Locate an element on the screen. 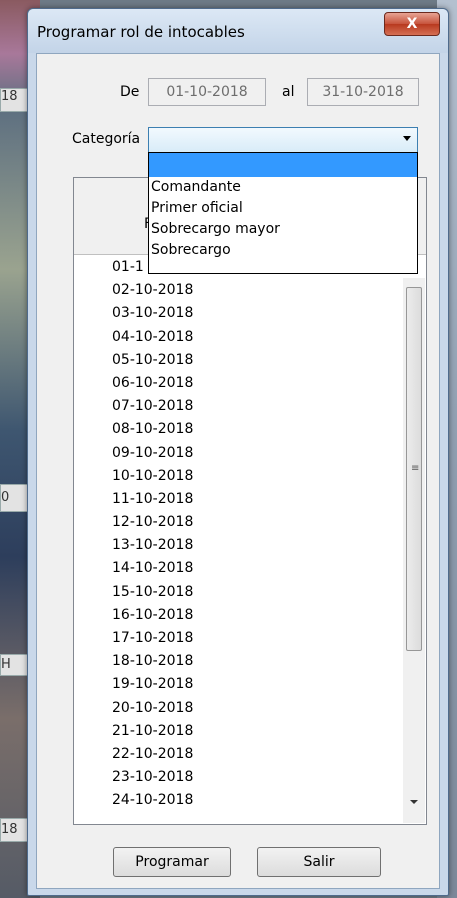 Image resolution: width=457 pixels, height=898 pixels. vertical-scrollbar: ≡ is located at coordinates (414, 550).